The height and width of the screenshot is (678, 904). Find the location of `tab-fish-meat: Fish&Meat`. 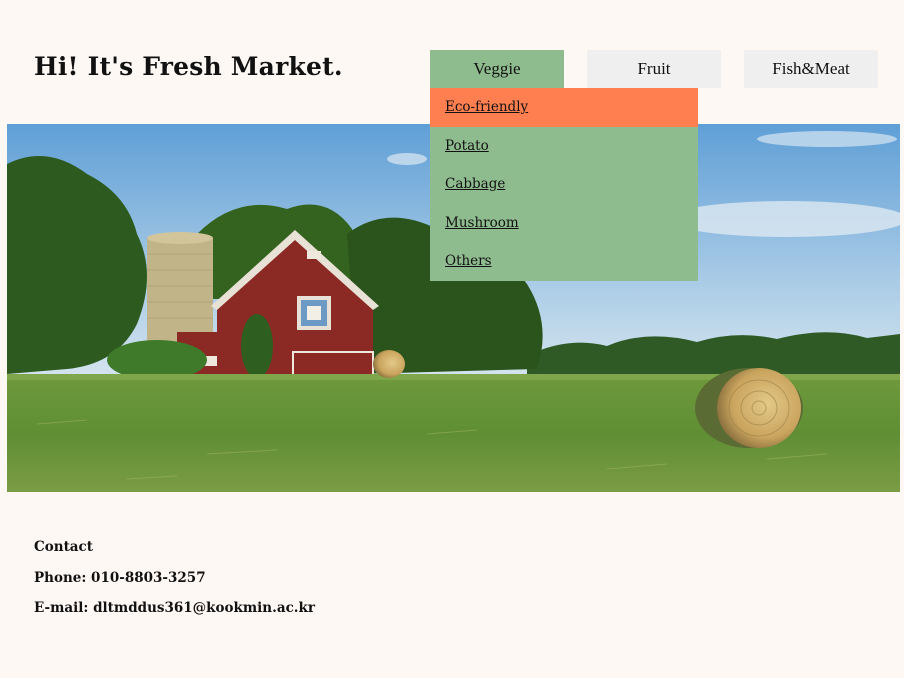

tab-fish-meat: Fish&Meat is located at coordinates (811, 69).